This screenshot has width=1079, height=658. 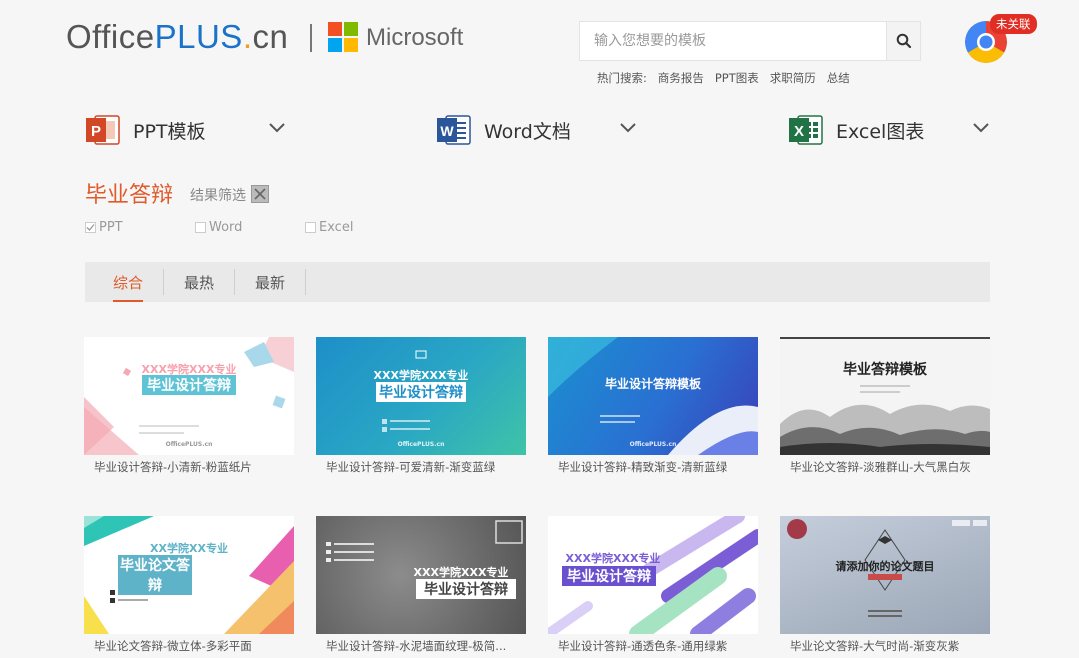 What do you see at coordinates (885, 467) in the screenshot?
I see `template-caption: 毕业论文答辩-淡雅群山-大气黑白灰` at bounding box center [885, 467].